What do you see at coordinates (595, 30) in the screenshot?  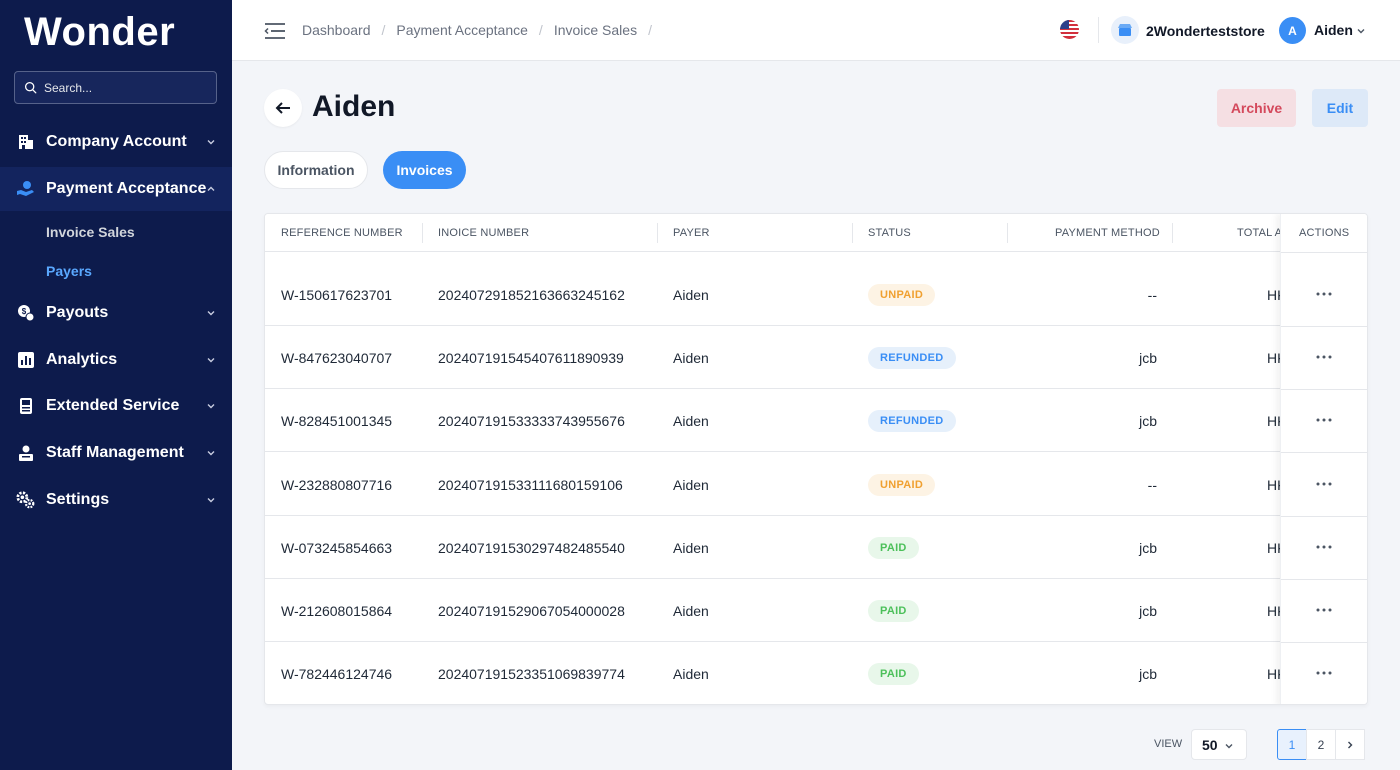 I see `breadcrumb-invoice-sales: Invoice Sales` at bounding box center [595, 30].